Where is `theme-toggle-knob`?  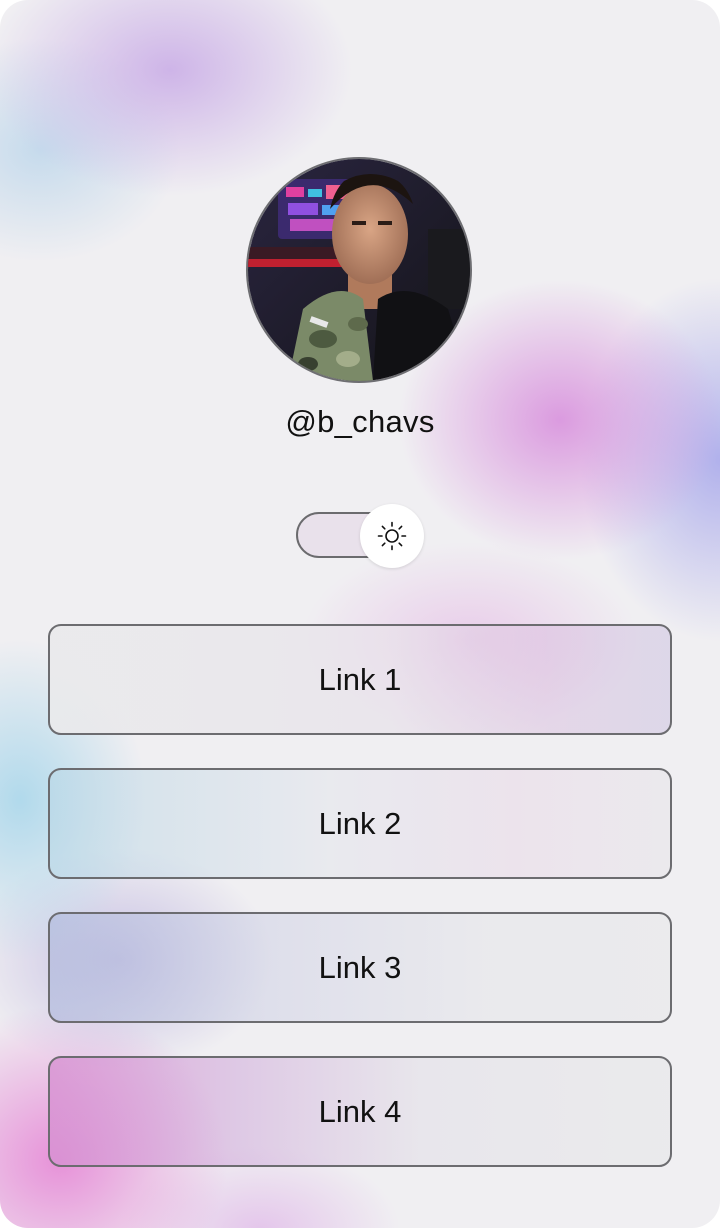 theme-toggle-knob is located at coordinates (392, 536).